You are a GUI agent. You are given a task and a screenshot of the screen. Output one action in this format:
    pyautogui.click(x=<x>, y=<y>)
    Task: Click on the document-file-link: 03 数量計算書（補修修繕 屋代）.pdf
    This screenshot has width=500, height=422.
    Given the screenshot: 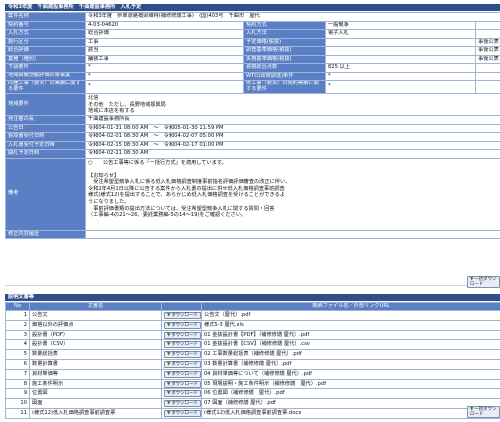 What is the action you would take?
    pyautogui.click(x=247, y=364)
    